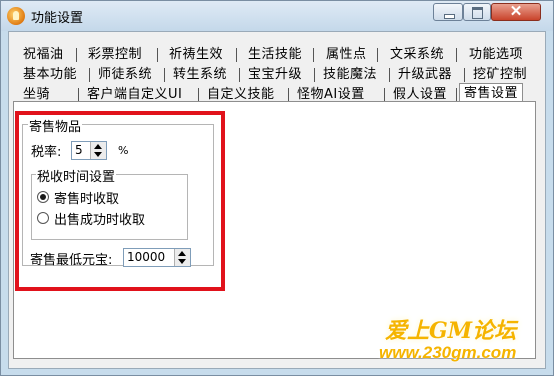  What do you see at coordinates (448, 12) in the screenshot?
I see `minimize-button` at bounding box center [448, 12].